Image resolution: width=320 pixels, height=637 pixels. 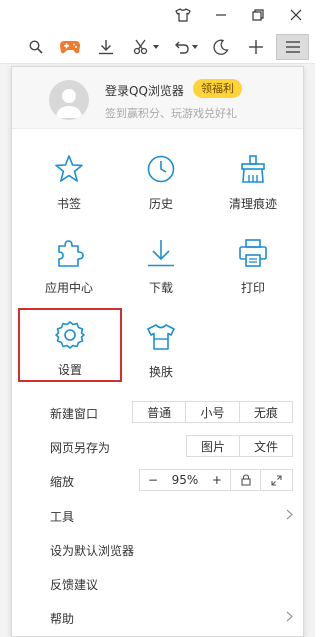 I want to click on toolbar, so click(x=157, y=47).